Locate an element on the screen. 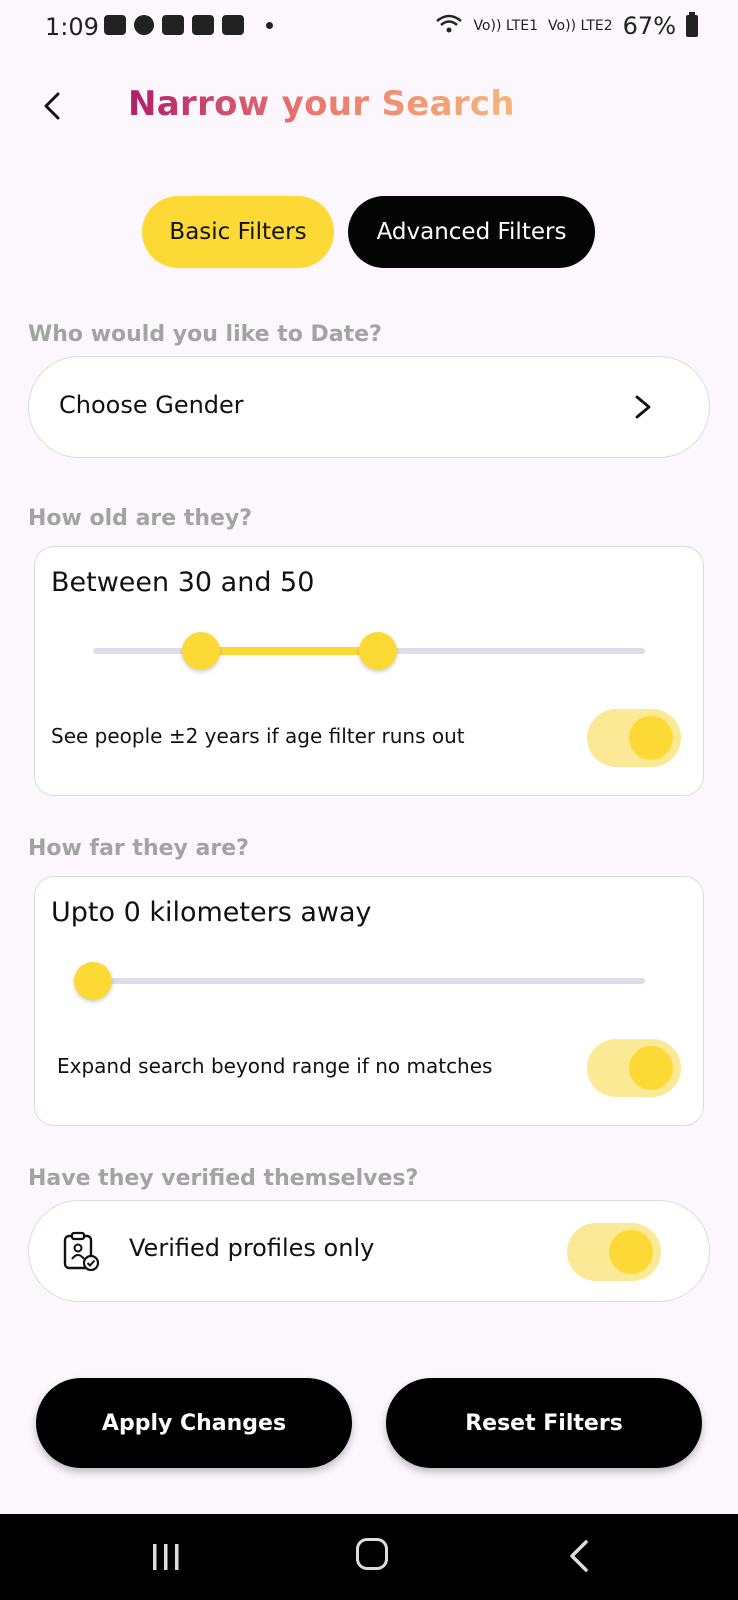 The image size is (738, 1600). verification-question: Have they verified themselves? is located at coordinates (223, 1178).